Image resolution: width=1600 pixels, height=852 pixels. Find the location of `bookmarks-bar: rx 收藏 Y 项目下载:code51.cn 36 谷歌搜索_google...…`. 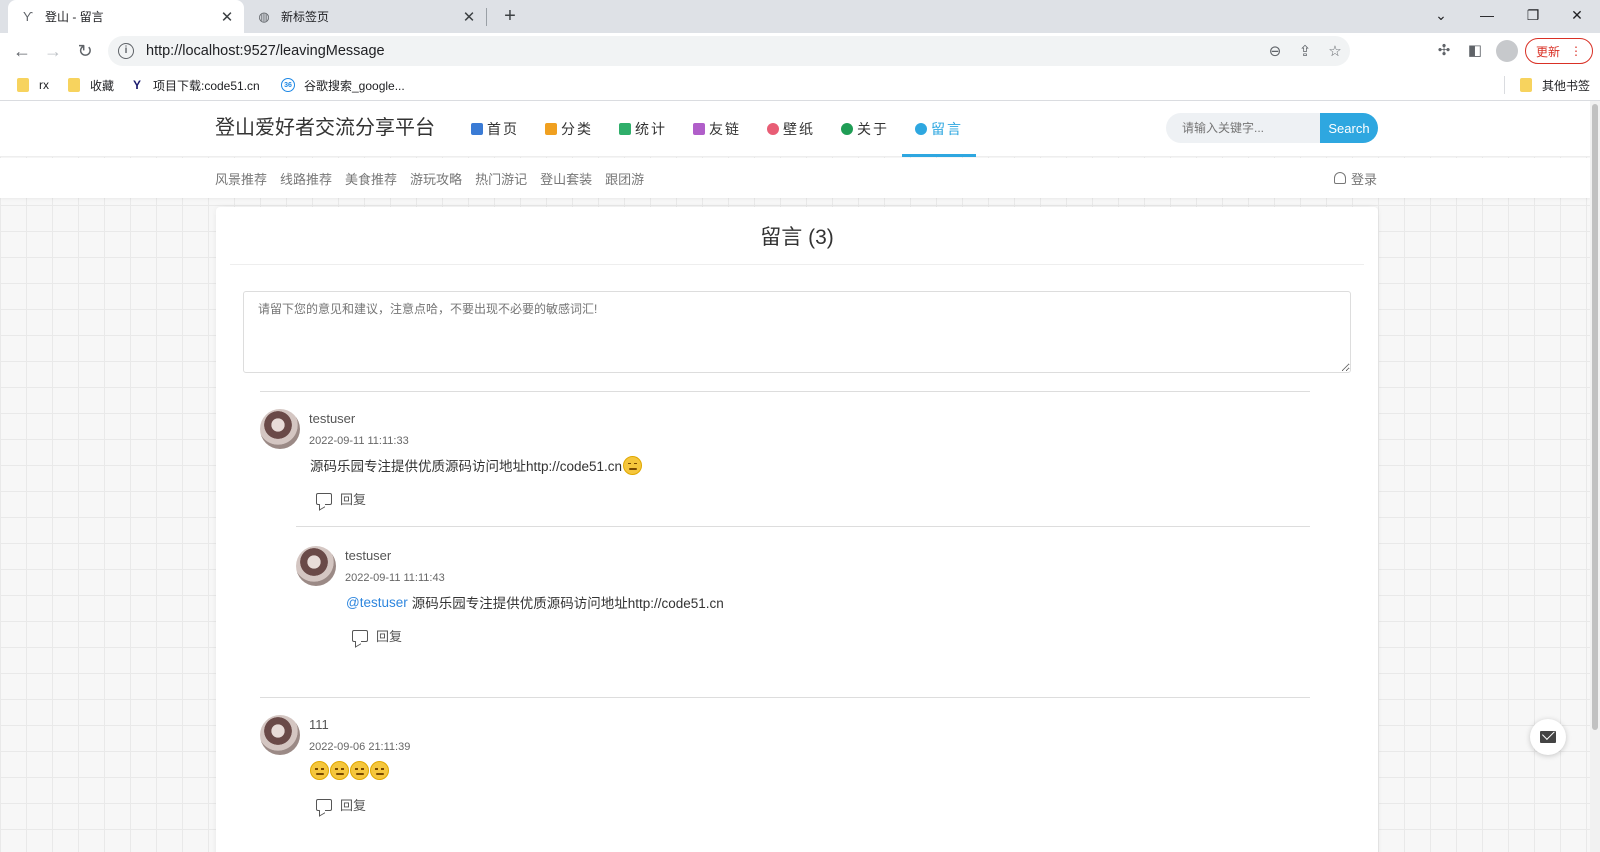

bookmarks-bar: rx 收藏 Y 项目下载:code51.cn 36 谷歌搜索_google...… is located at coordinates (800, 85).